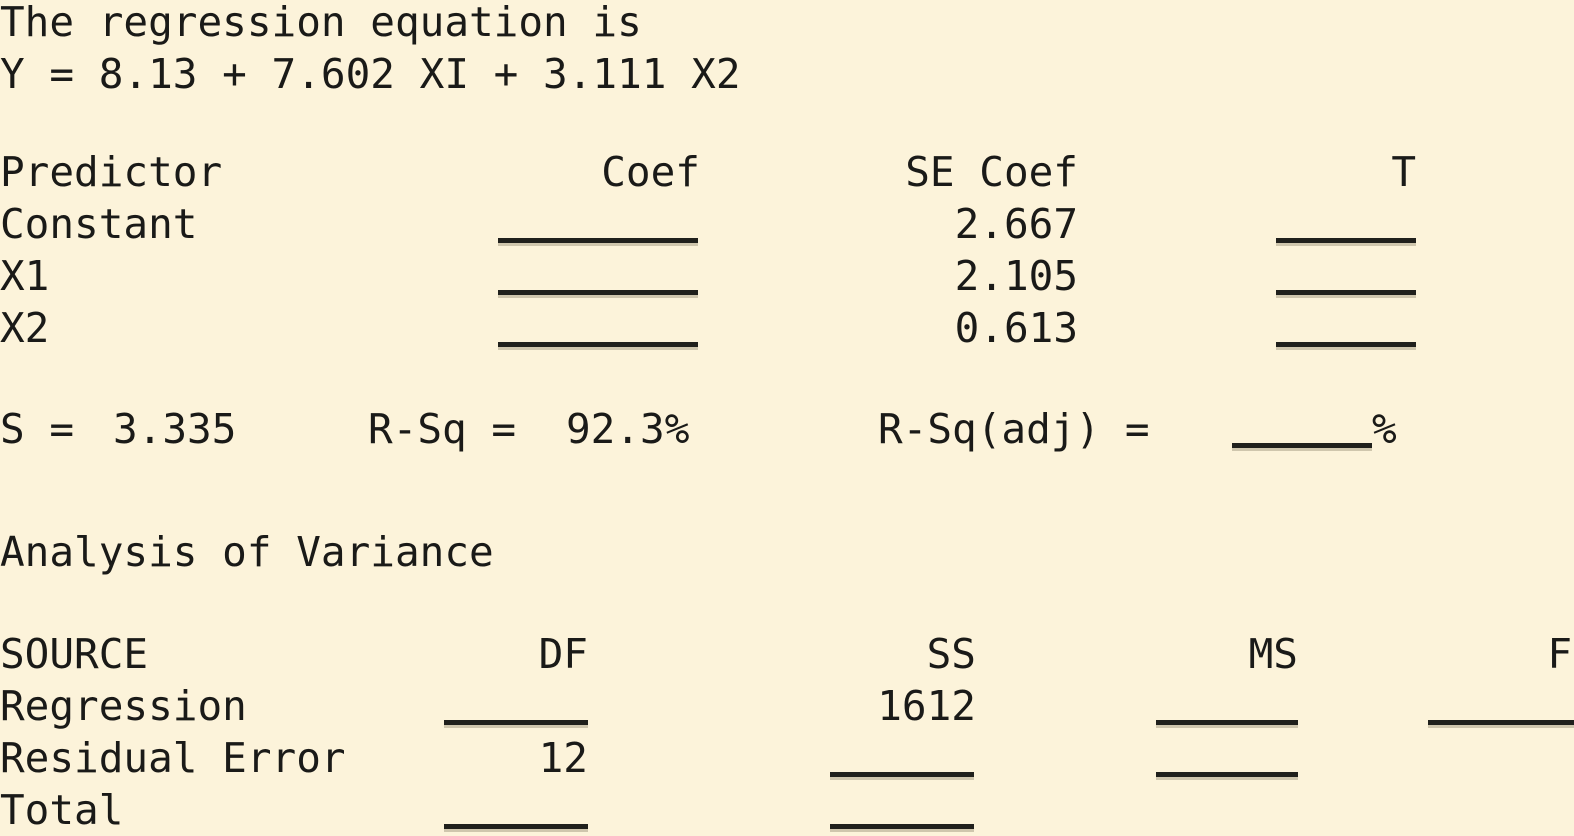 The image size is (1574, 836). What do you see at coordinates (650, 172) in the screenshot?
I see `predictor-header-coef: Coef` at bounding box center [650, 172].